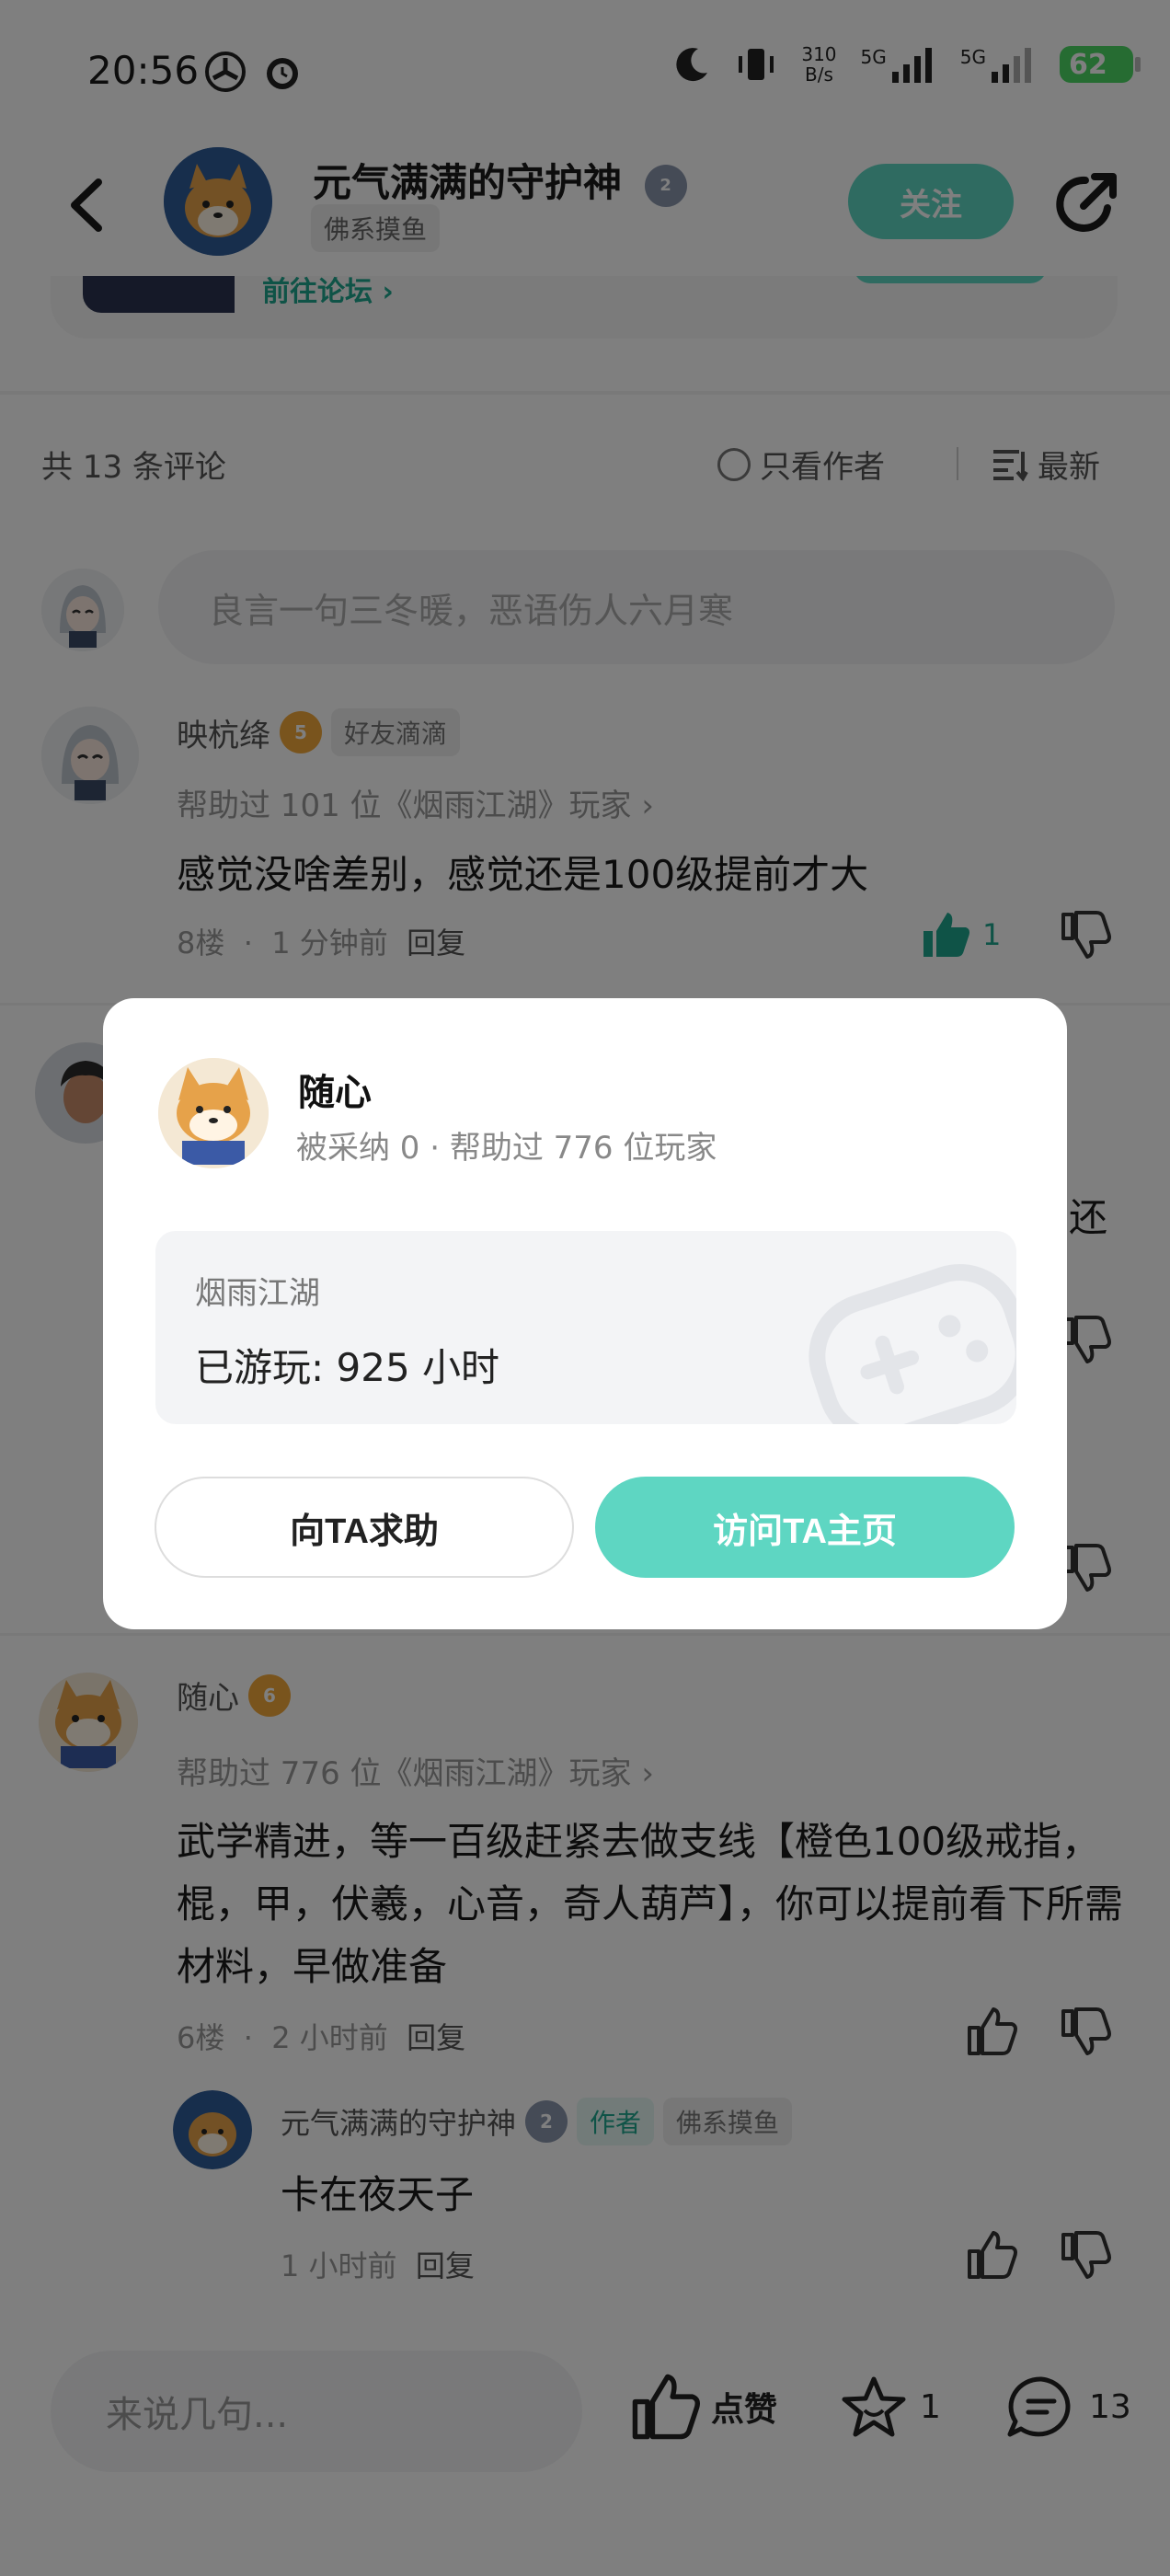 The image size is (1170, 2576). I want to click on modal-avatar, so click(213, 1113).